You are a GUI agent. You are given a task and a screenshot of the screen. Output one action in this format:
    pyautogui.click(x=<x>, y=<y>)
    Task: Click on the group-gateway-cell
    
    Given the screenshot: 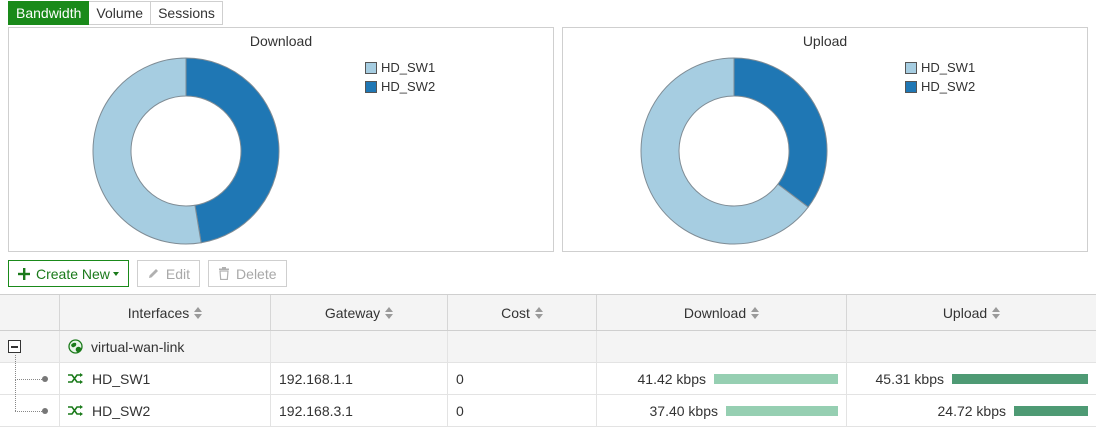 What is the action you would take?
    pyautogui.click(x=359, y=346)
    